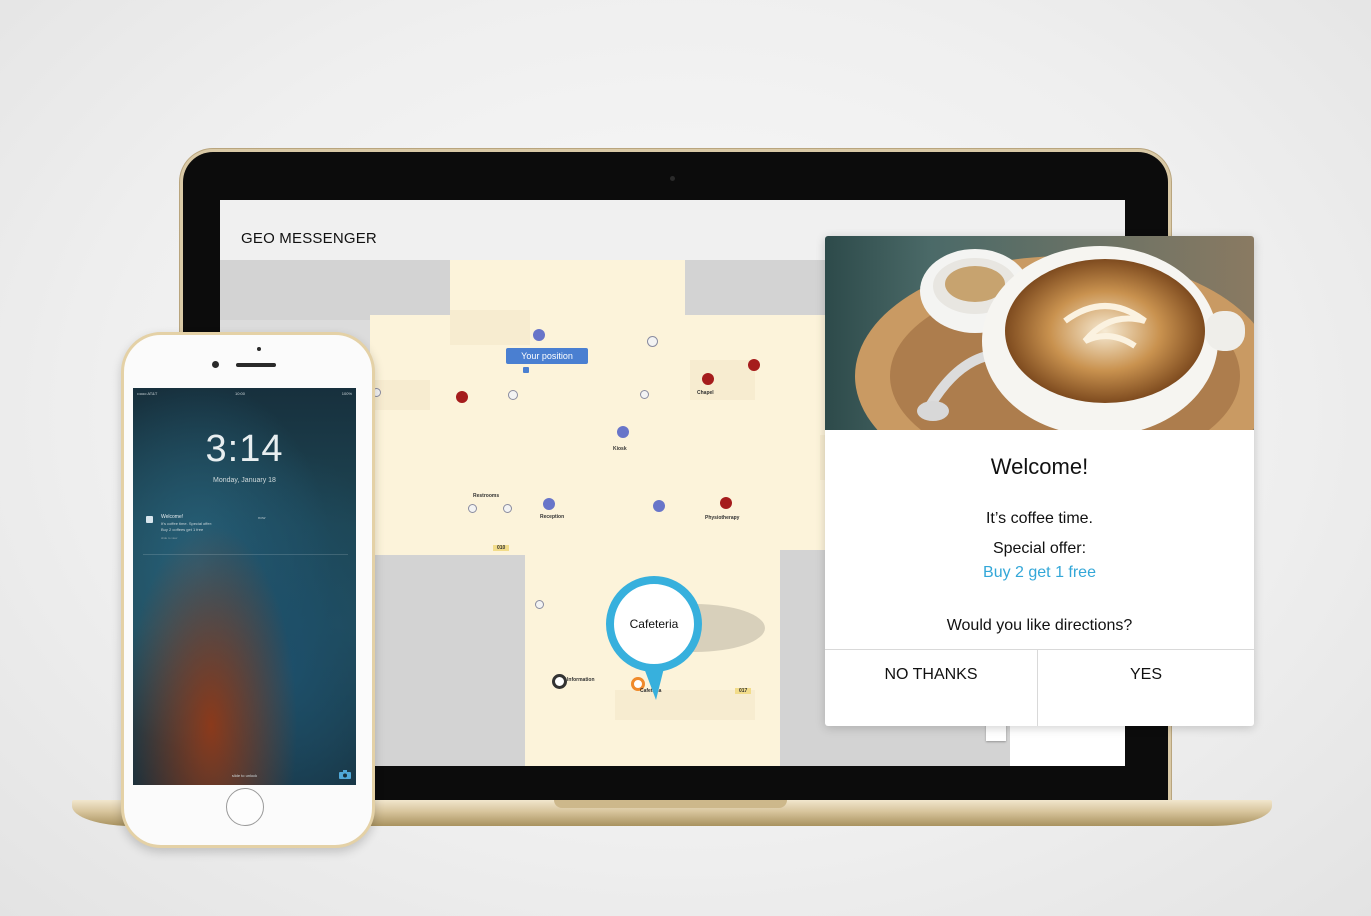 The height and width of the screenshot is (916, 1371). I want to click on app-title: GEO MESSENGER, so click(309, 238).